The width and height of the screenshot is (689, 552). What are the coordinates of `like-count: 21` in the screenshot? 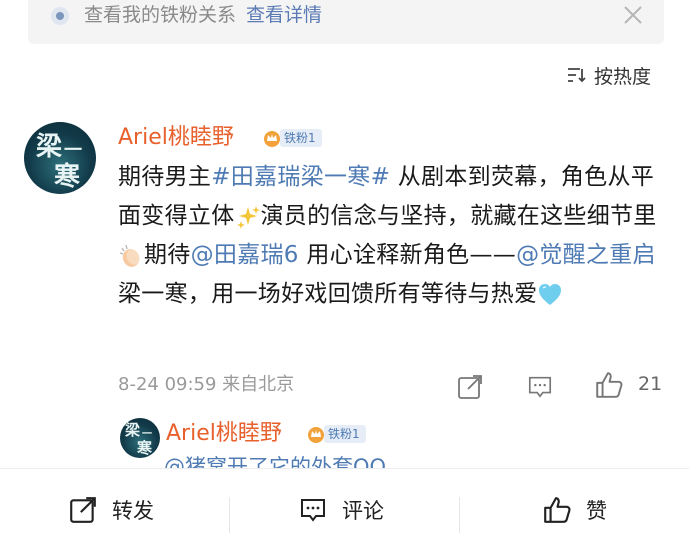 It's located at (650, 384).